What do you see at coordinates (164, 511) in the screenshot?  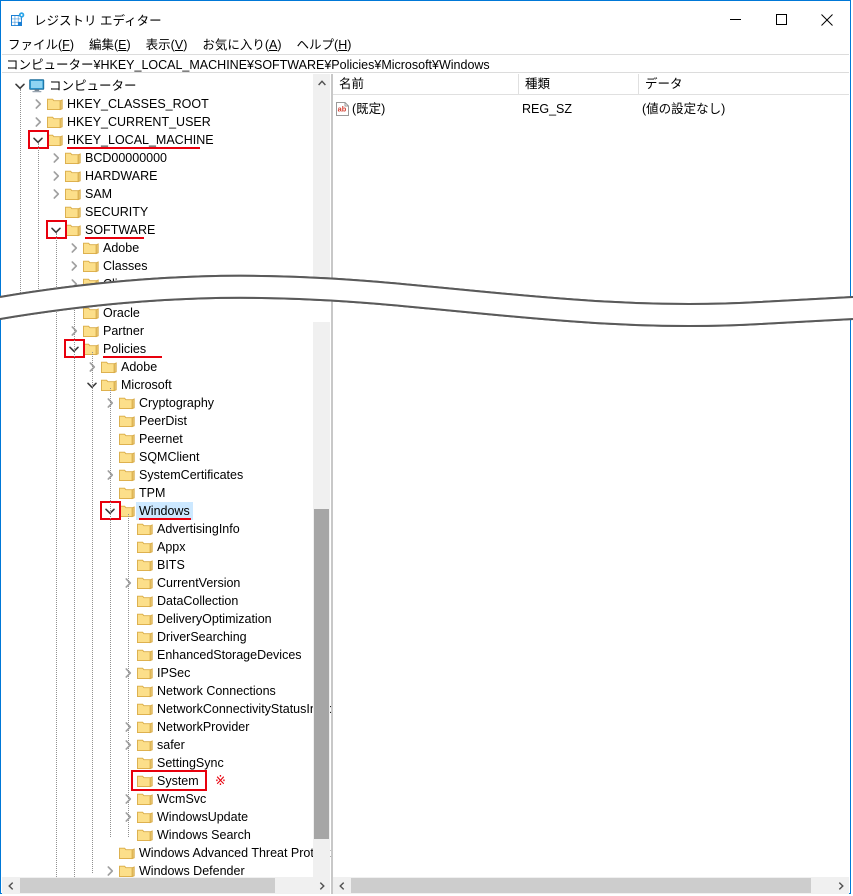 I see `tree-item-label: Windows` at bounding box center [164, 511].